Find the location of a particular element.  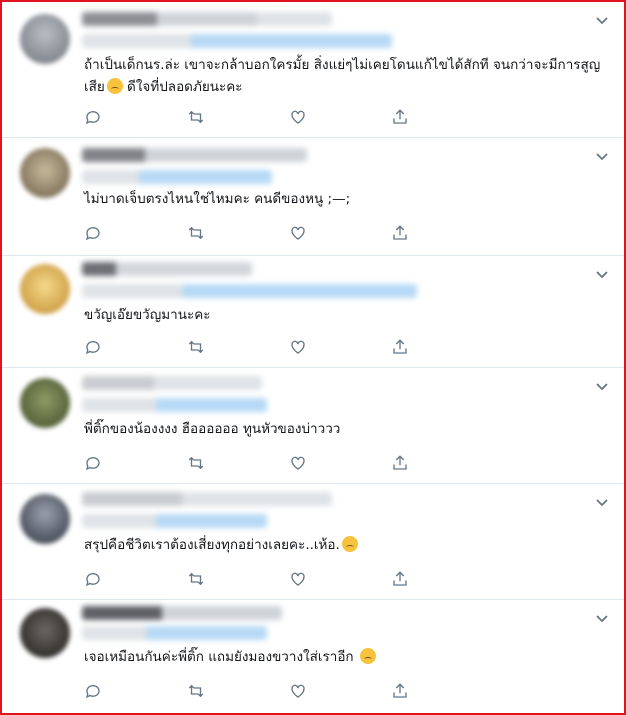

tweet-text-main: ไม่บาดเจ็บตรงไหนใช่ไหมคะ คนดีของหนู ;—; is located at coordinates (217, 199).